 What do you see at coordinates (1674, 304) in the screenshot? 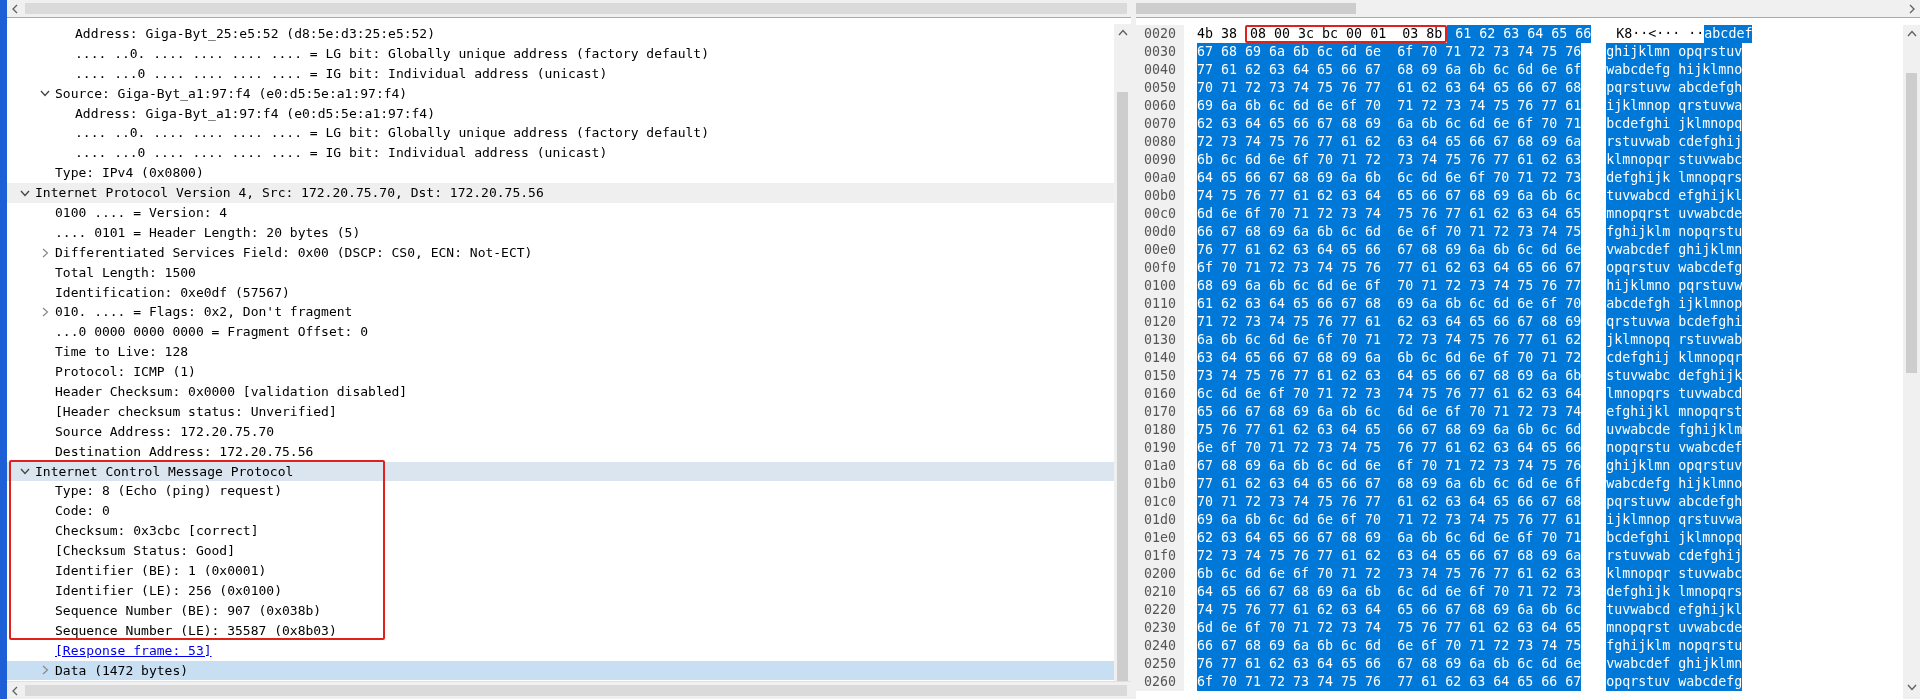
I see `ascii-text: abcdefgh ijklmnop` at bounding box center [1674, 304].